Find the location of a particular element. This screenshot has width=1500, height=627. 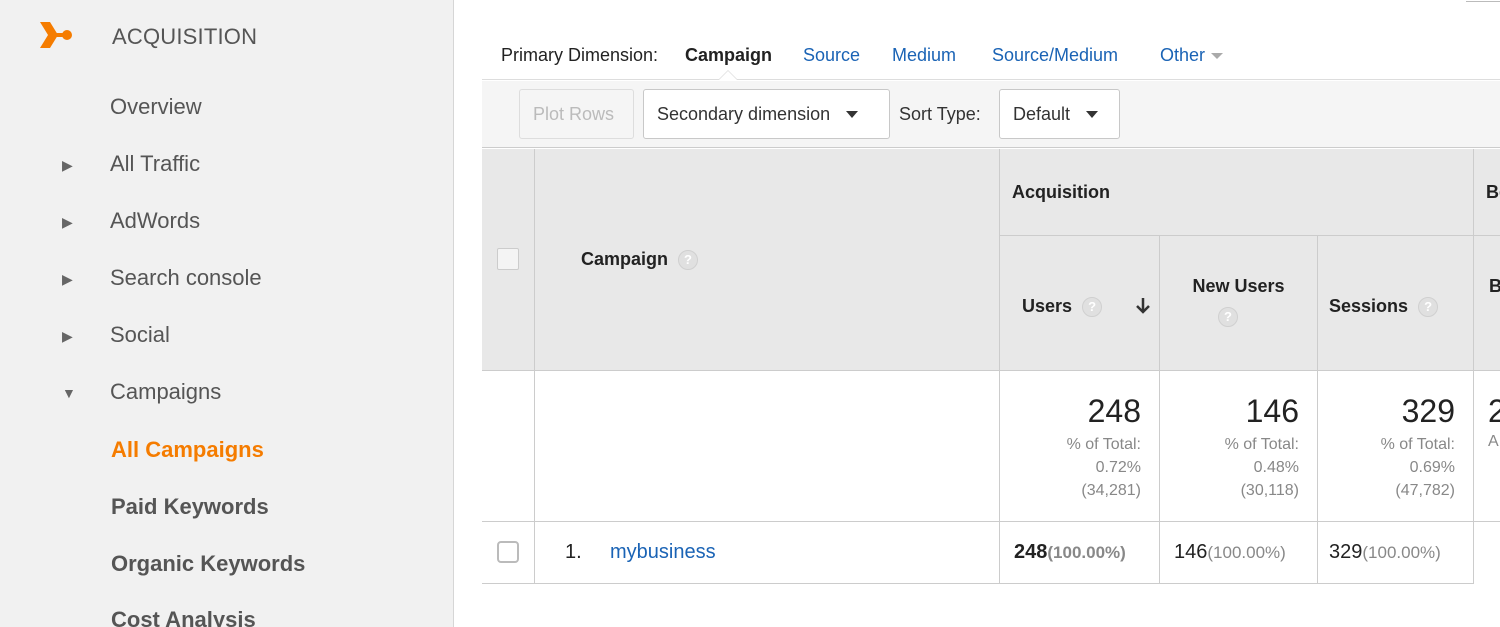

totals-checkbox-cell is located at coordinates (508, 446).